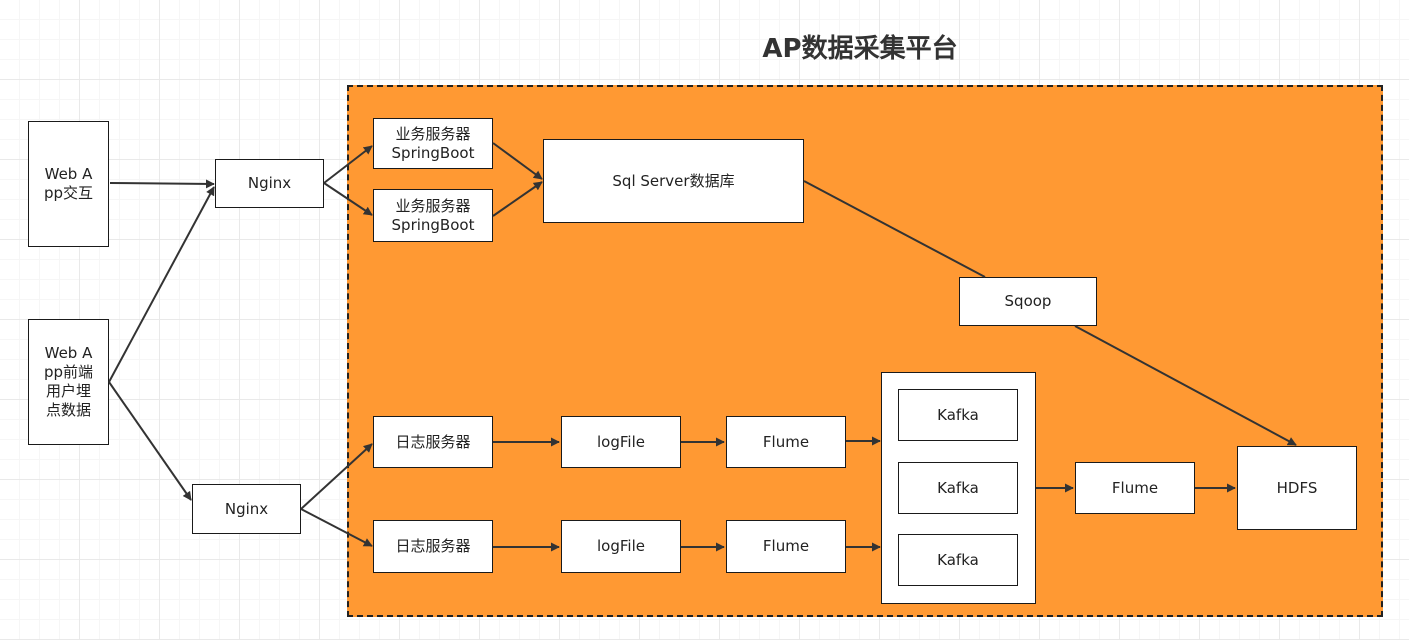  What do you see at coordinates (621, 546) in the screenshot?
I see `logfile-2-node: logFile` at bounding box center [621, 546].